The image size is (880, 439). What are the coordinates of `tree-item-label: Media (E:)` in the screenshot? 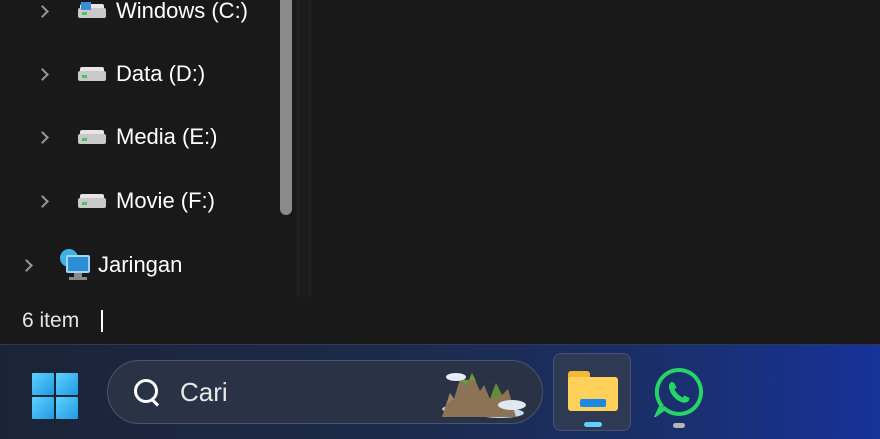 It's located at (167, 136).